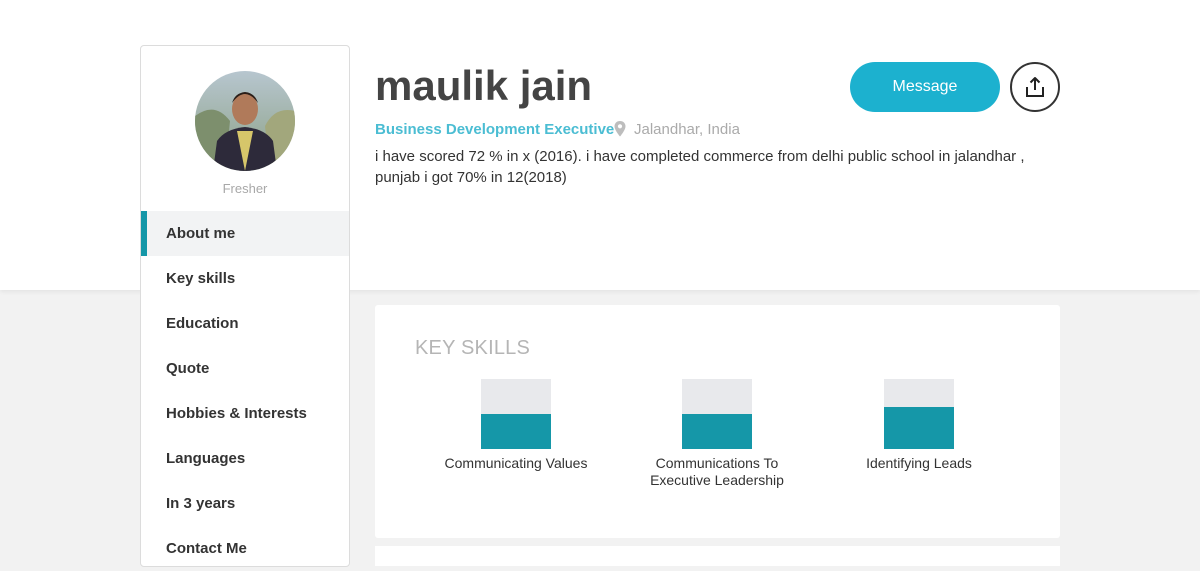  I want to click on skill-label: Communicating Values, so click(516, 463).